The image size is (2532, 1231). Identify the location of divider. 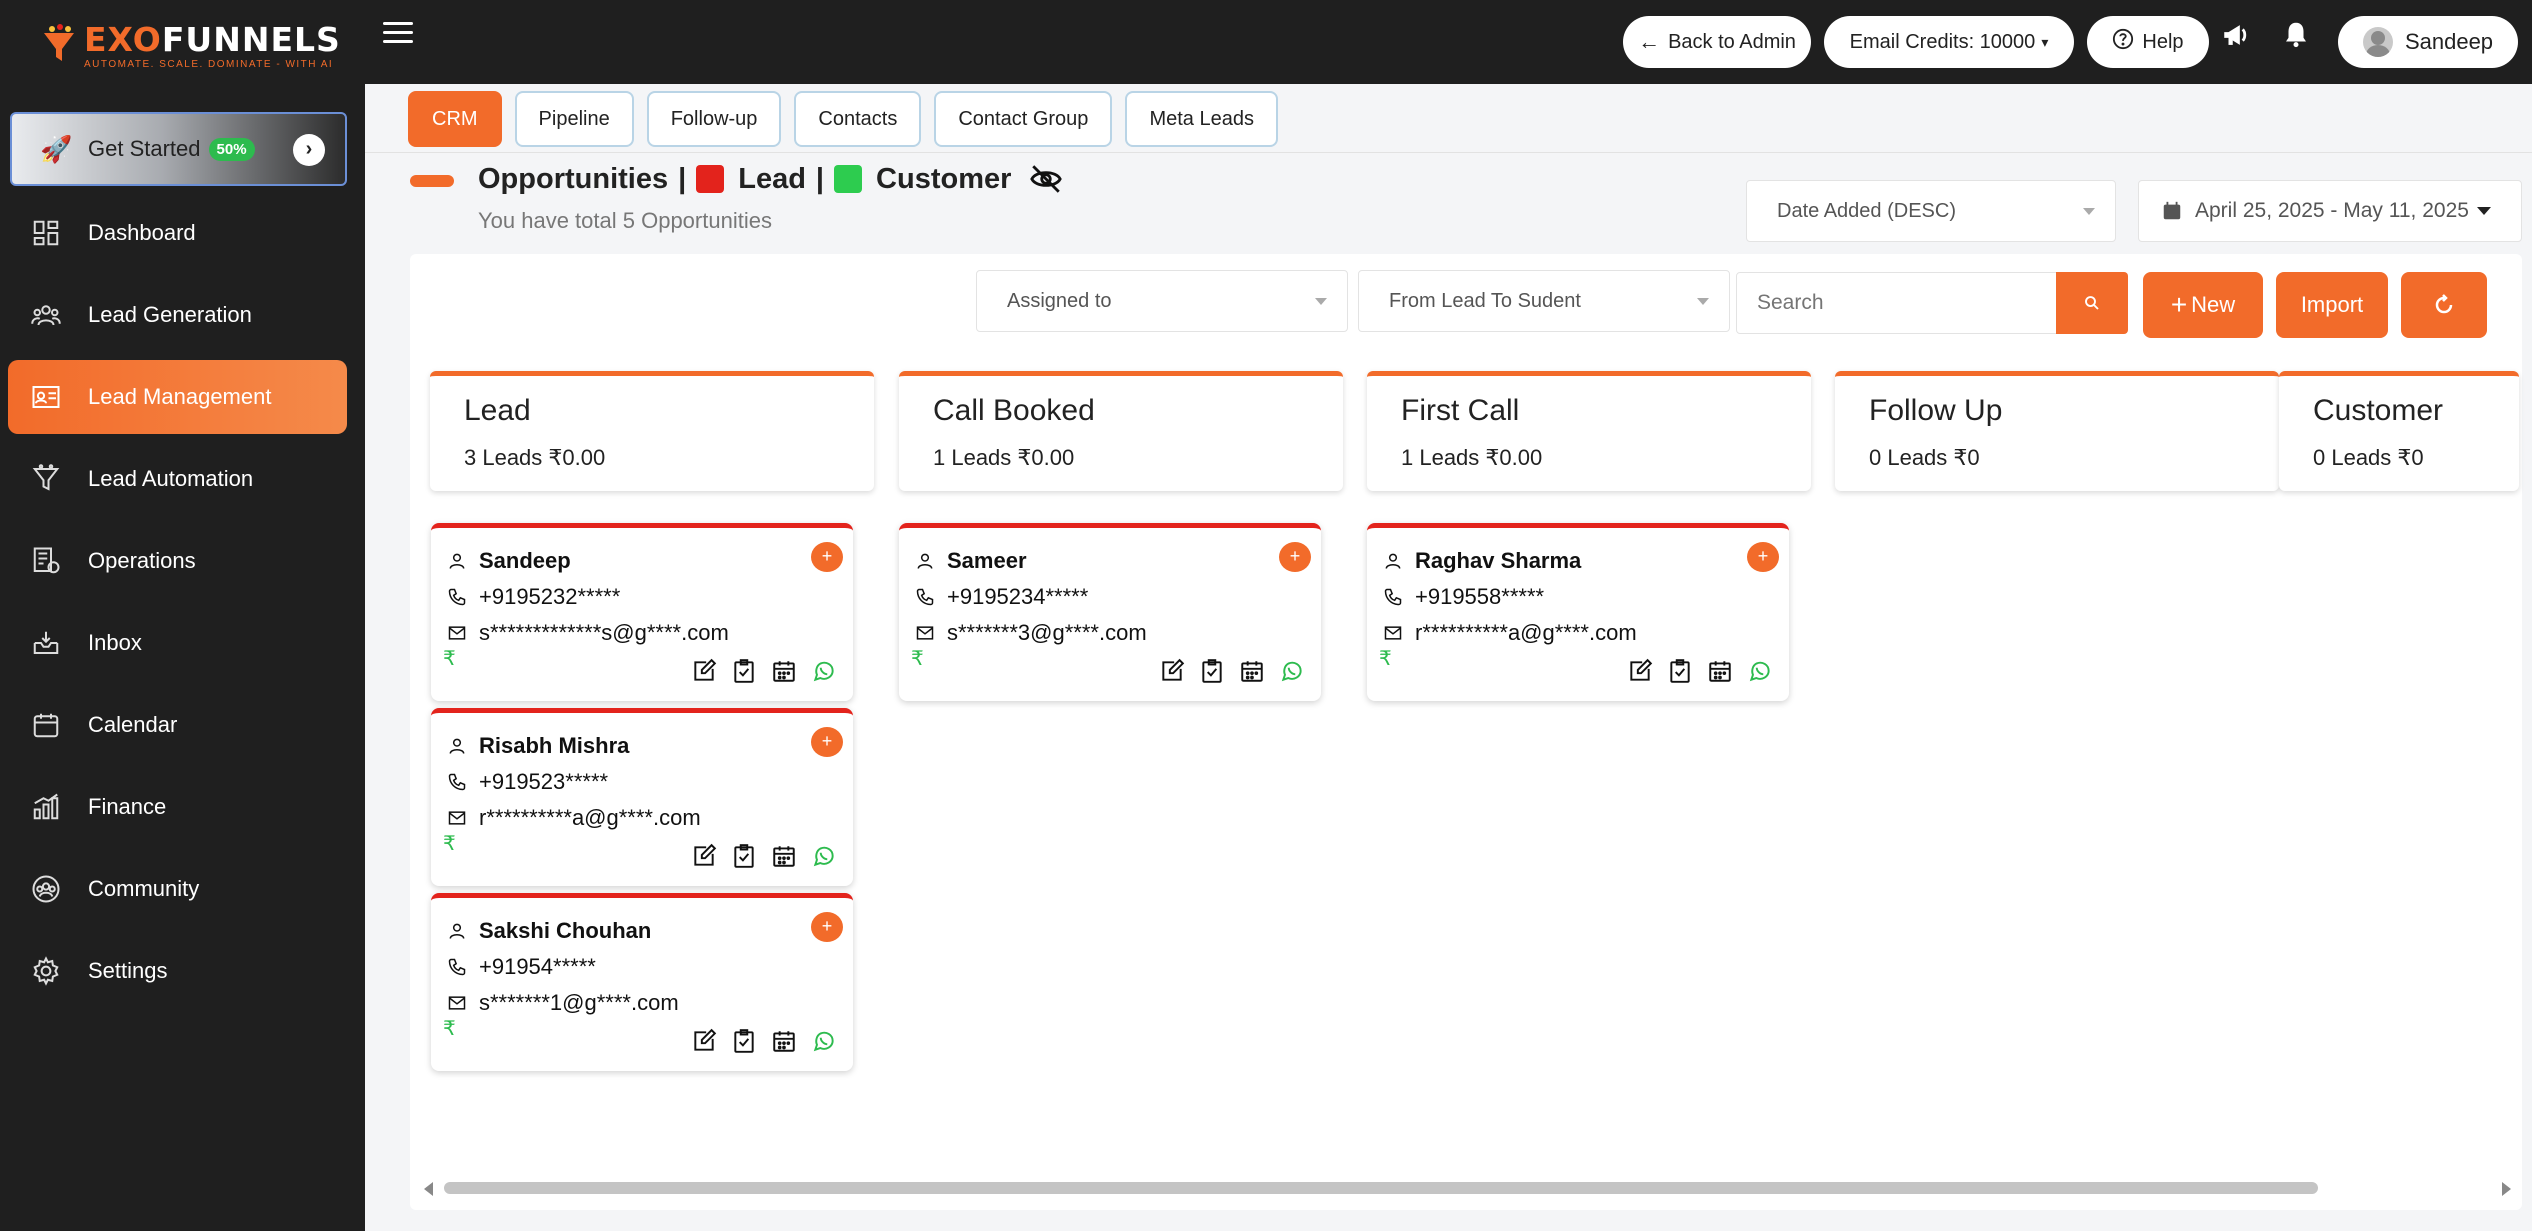
(1448, 152).